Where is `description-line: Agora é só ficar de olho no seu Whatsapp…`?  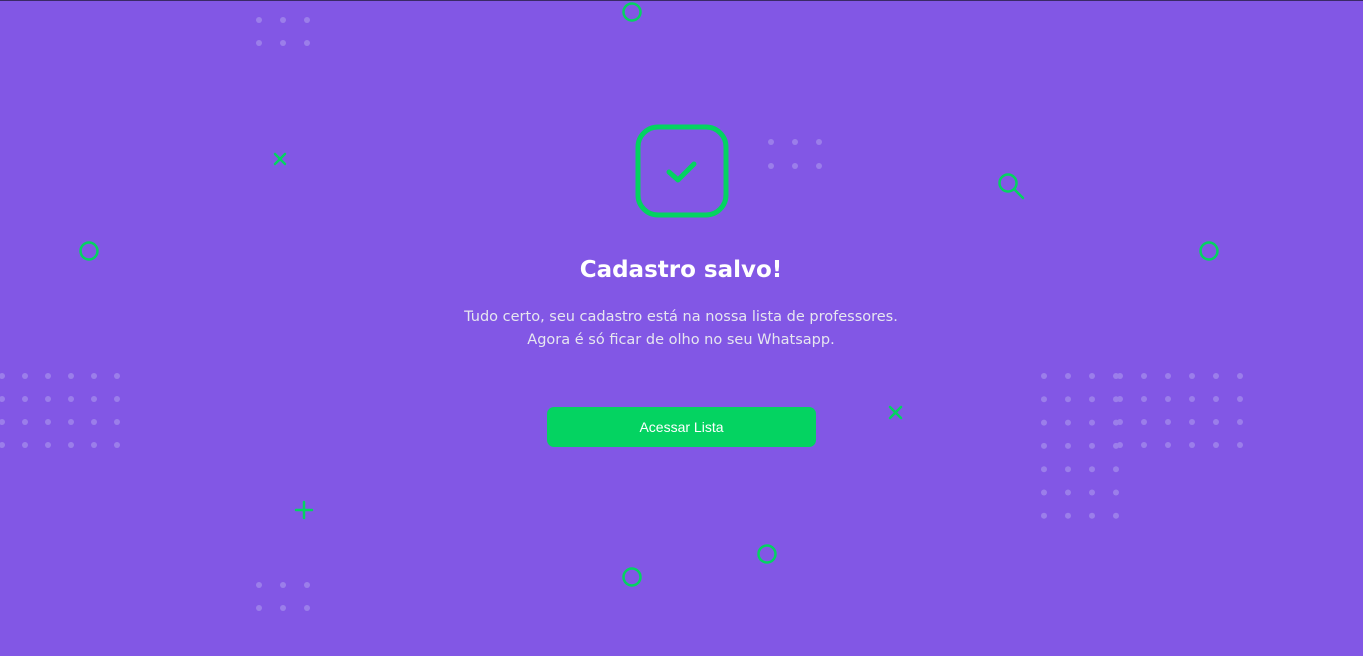 description-line: Agora é só ficar de olho no seu Whatsapp… is located at coordinates (681, 340).